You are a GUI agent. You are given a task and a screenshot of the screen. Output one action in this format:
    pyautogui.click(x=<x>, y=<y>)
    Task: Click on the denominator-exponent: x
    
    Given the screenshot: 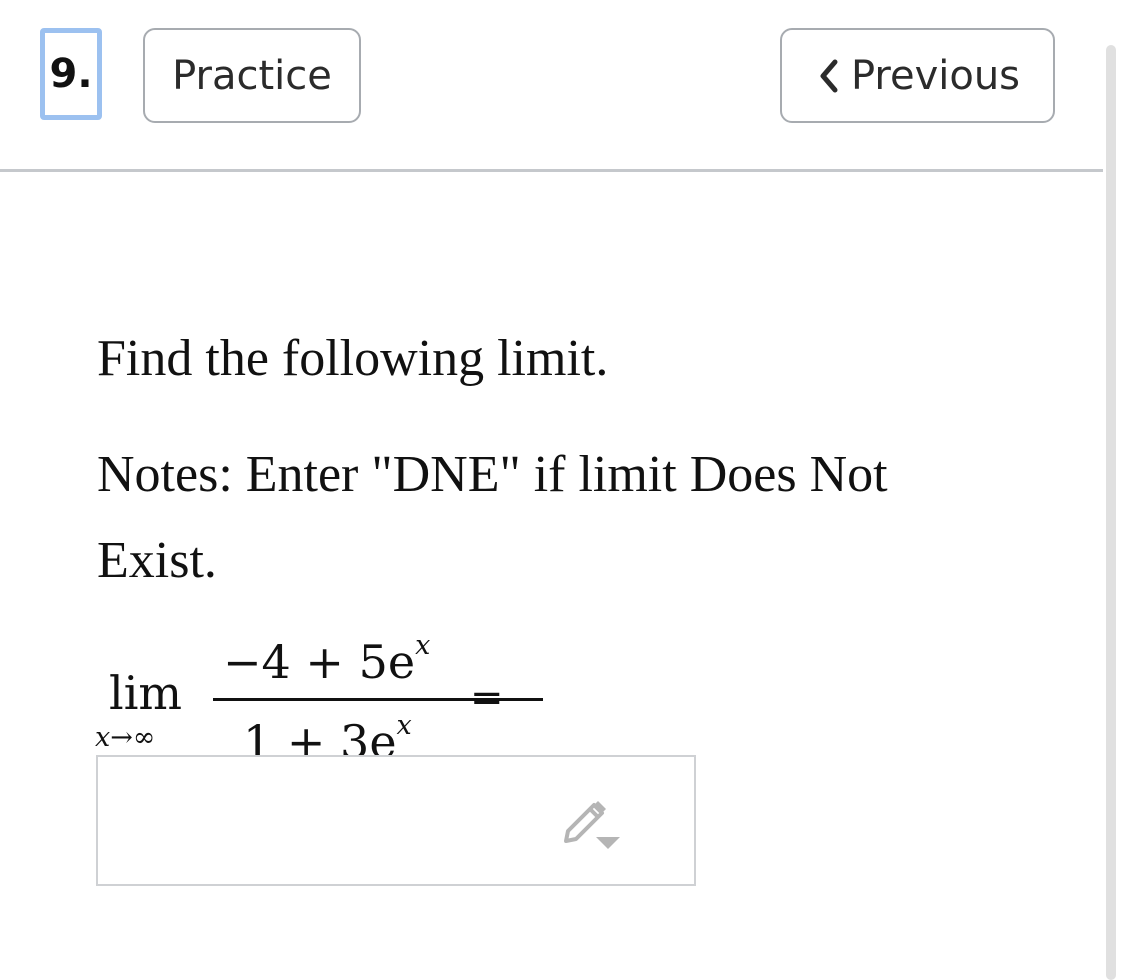 What is the action you would take?
    pyautogui.click(x=404, y=725)
    